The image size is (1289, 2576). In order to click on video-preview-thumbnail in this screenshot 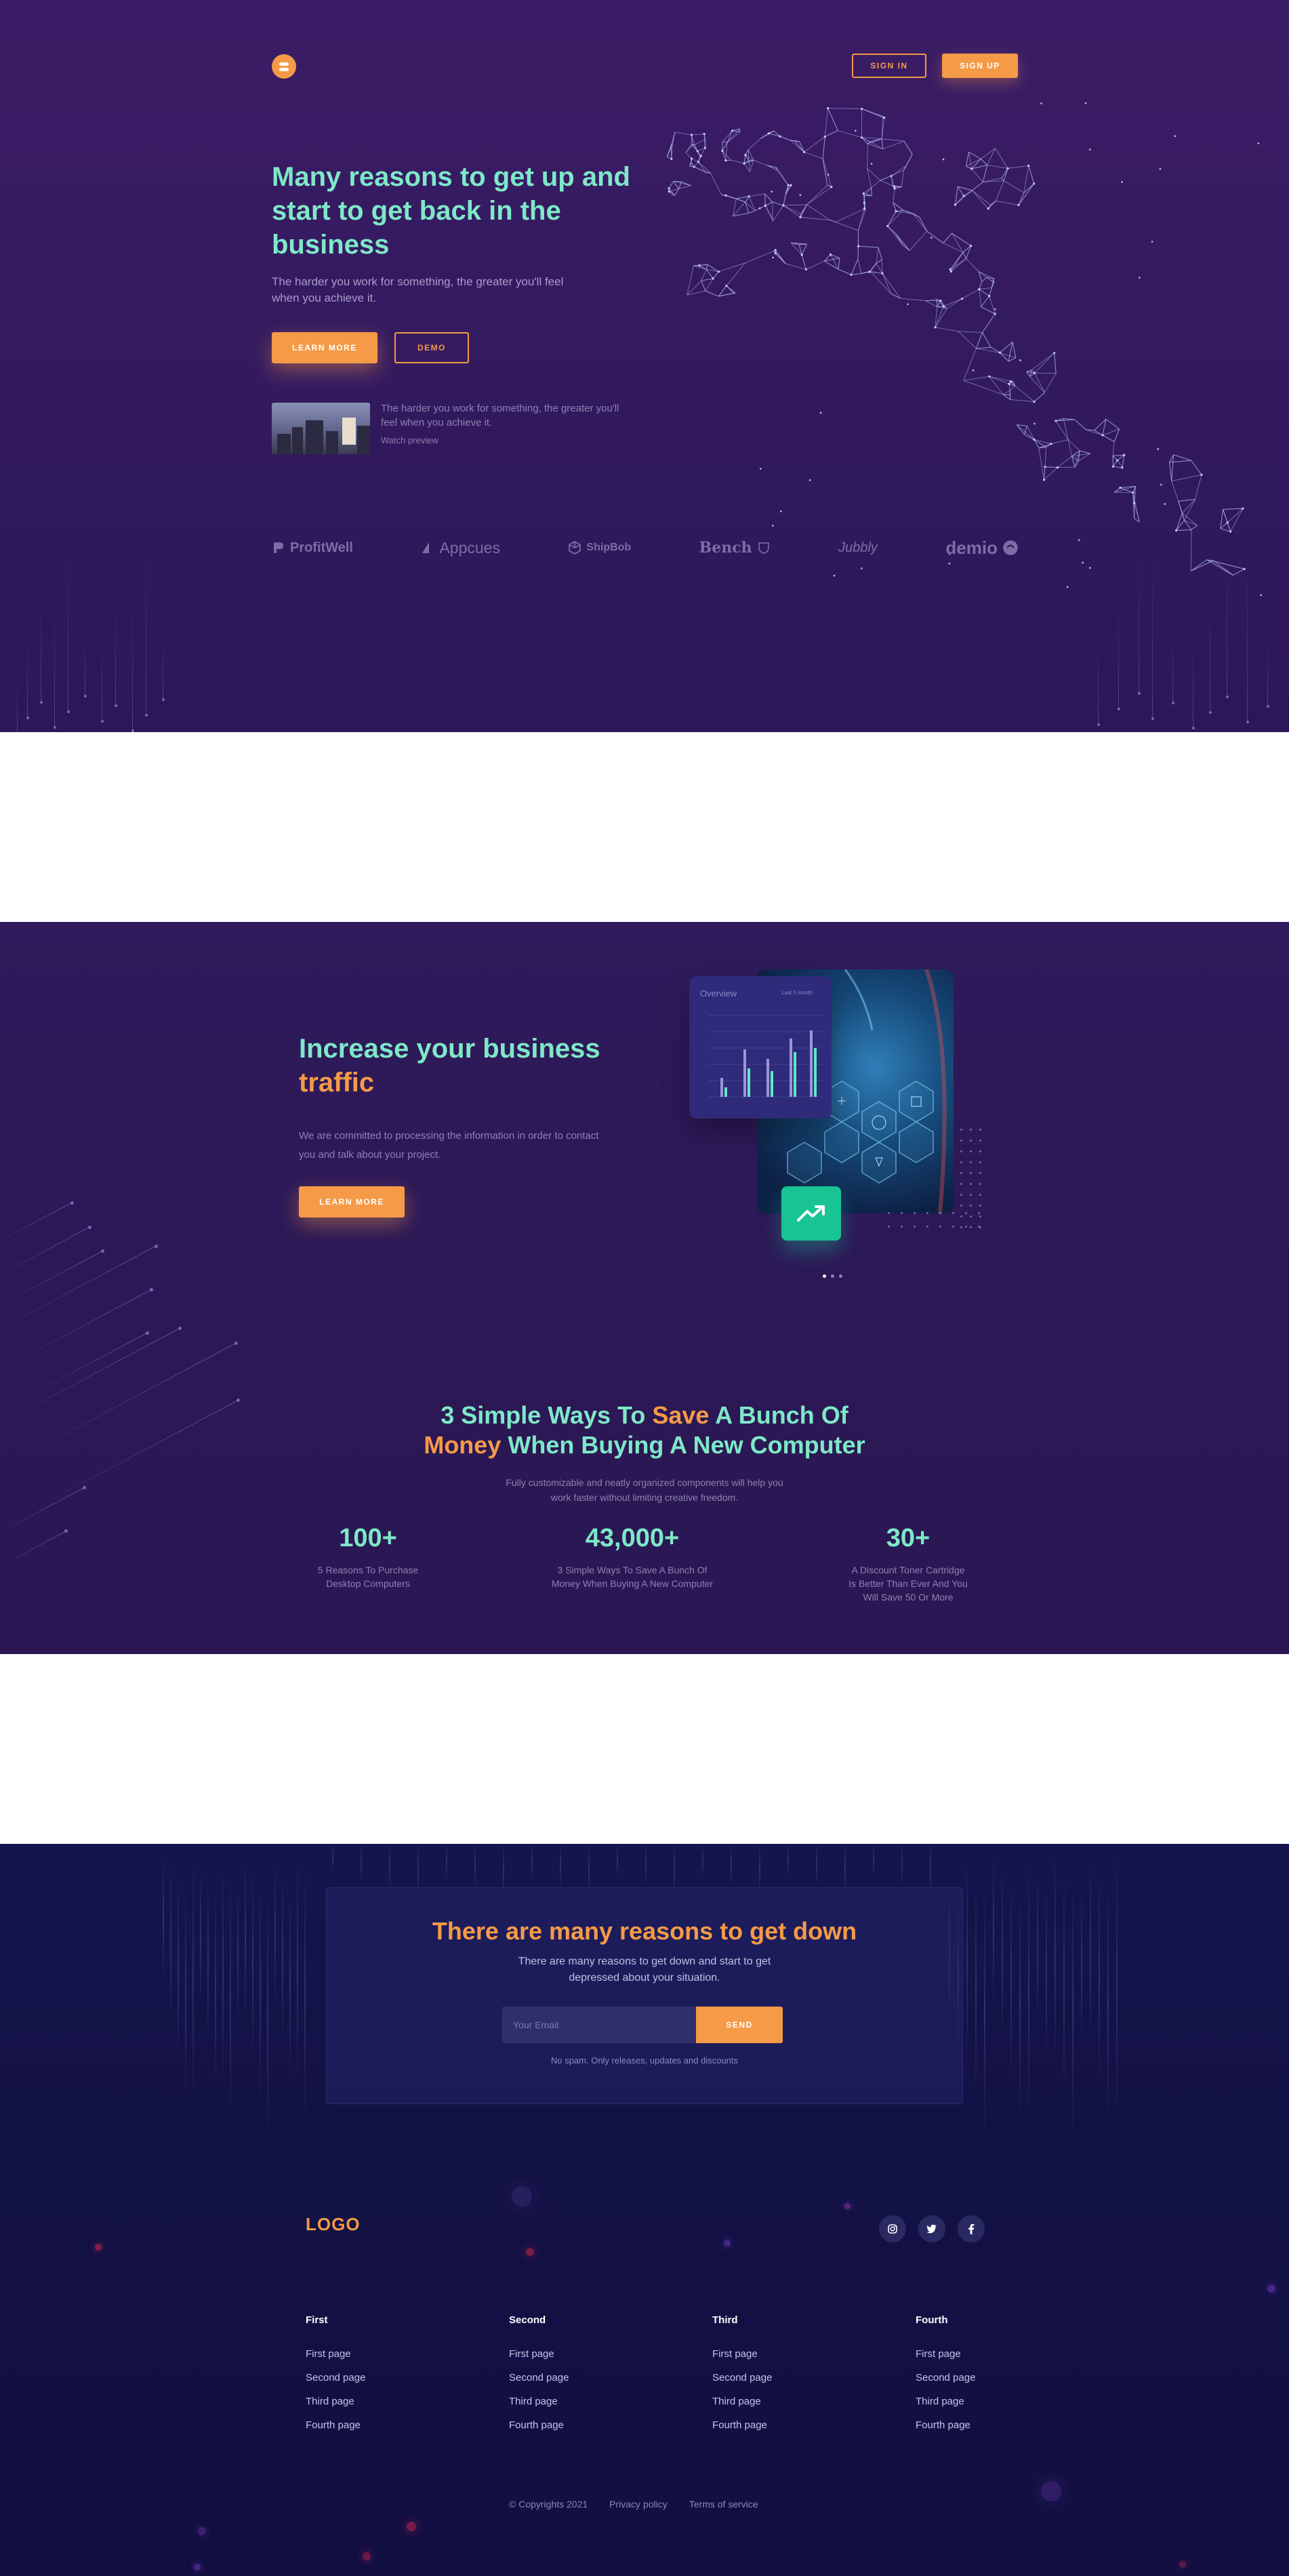, I will do `click(321, 428)`.